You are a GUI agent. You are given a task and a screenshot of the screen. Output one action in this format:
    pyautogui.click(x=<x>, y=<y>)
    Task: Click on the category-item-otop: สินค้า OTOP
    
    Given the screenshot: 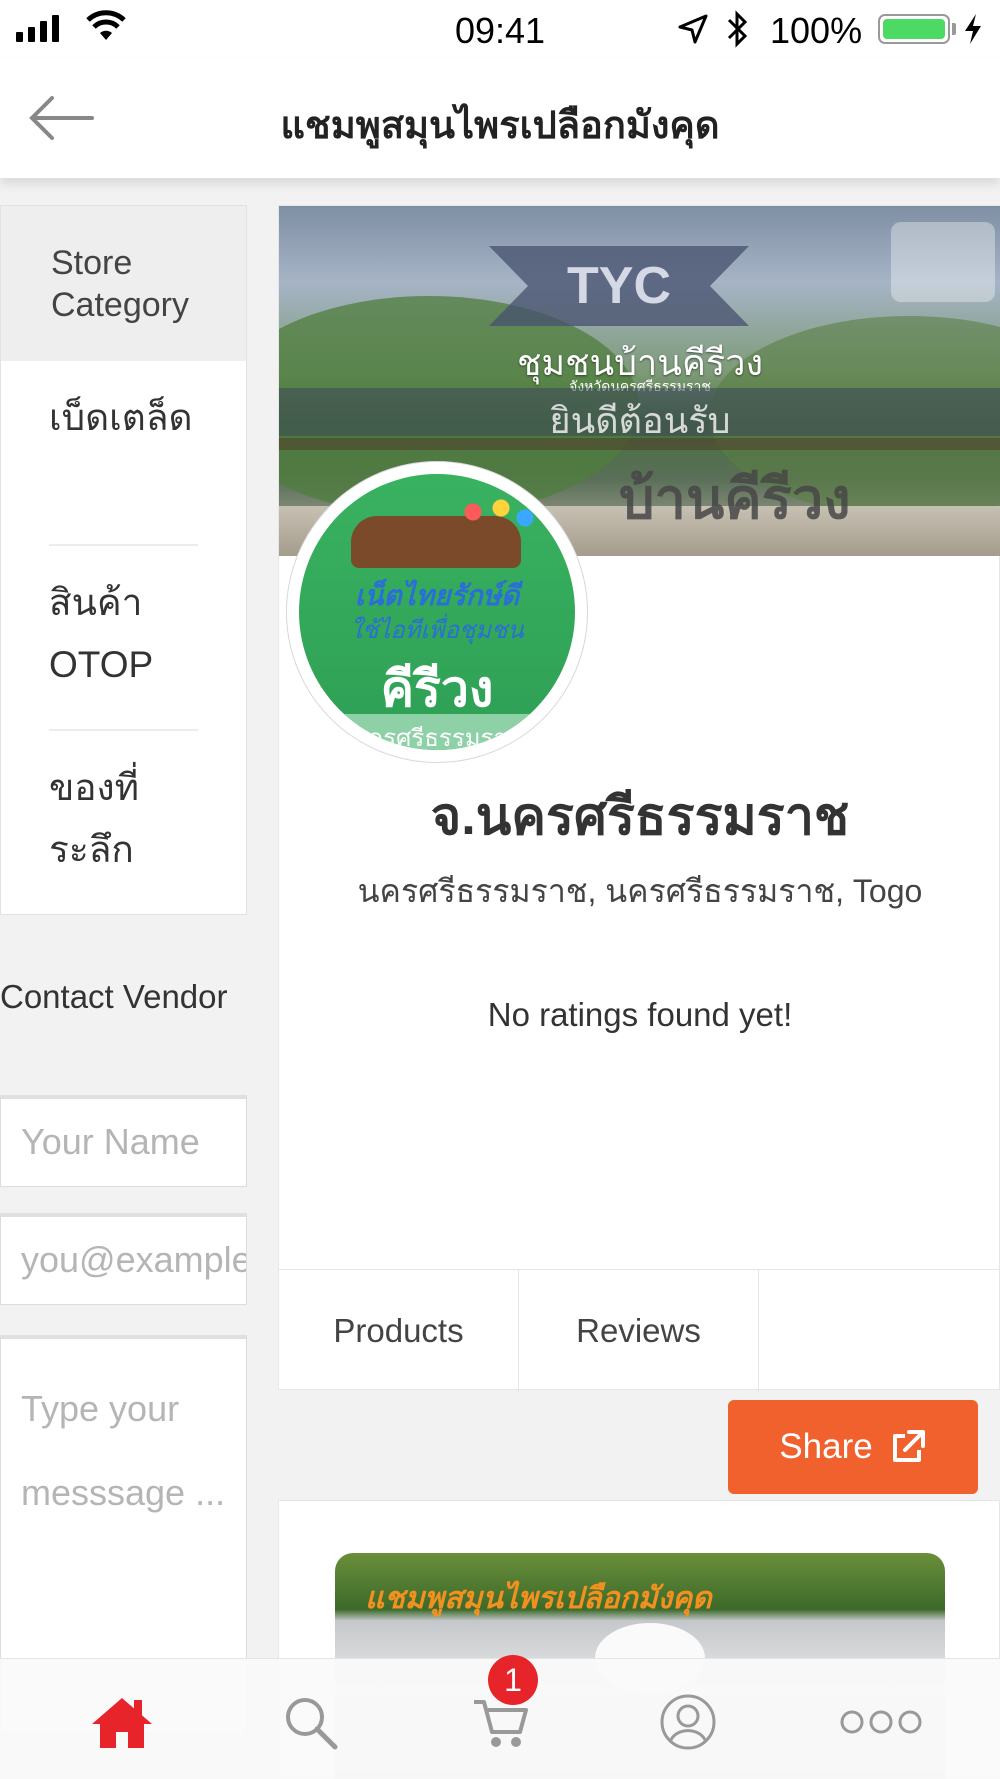 What is the action you would take?
    pyautogui.click(x=123, y=638)
    